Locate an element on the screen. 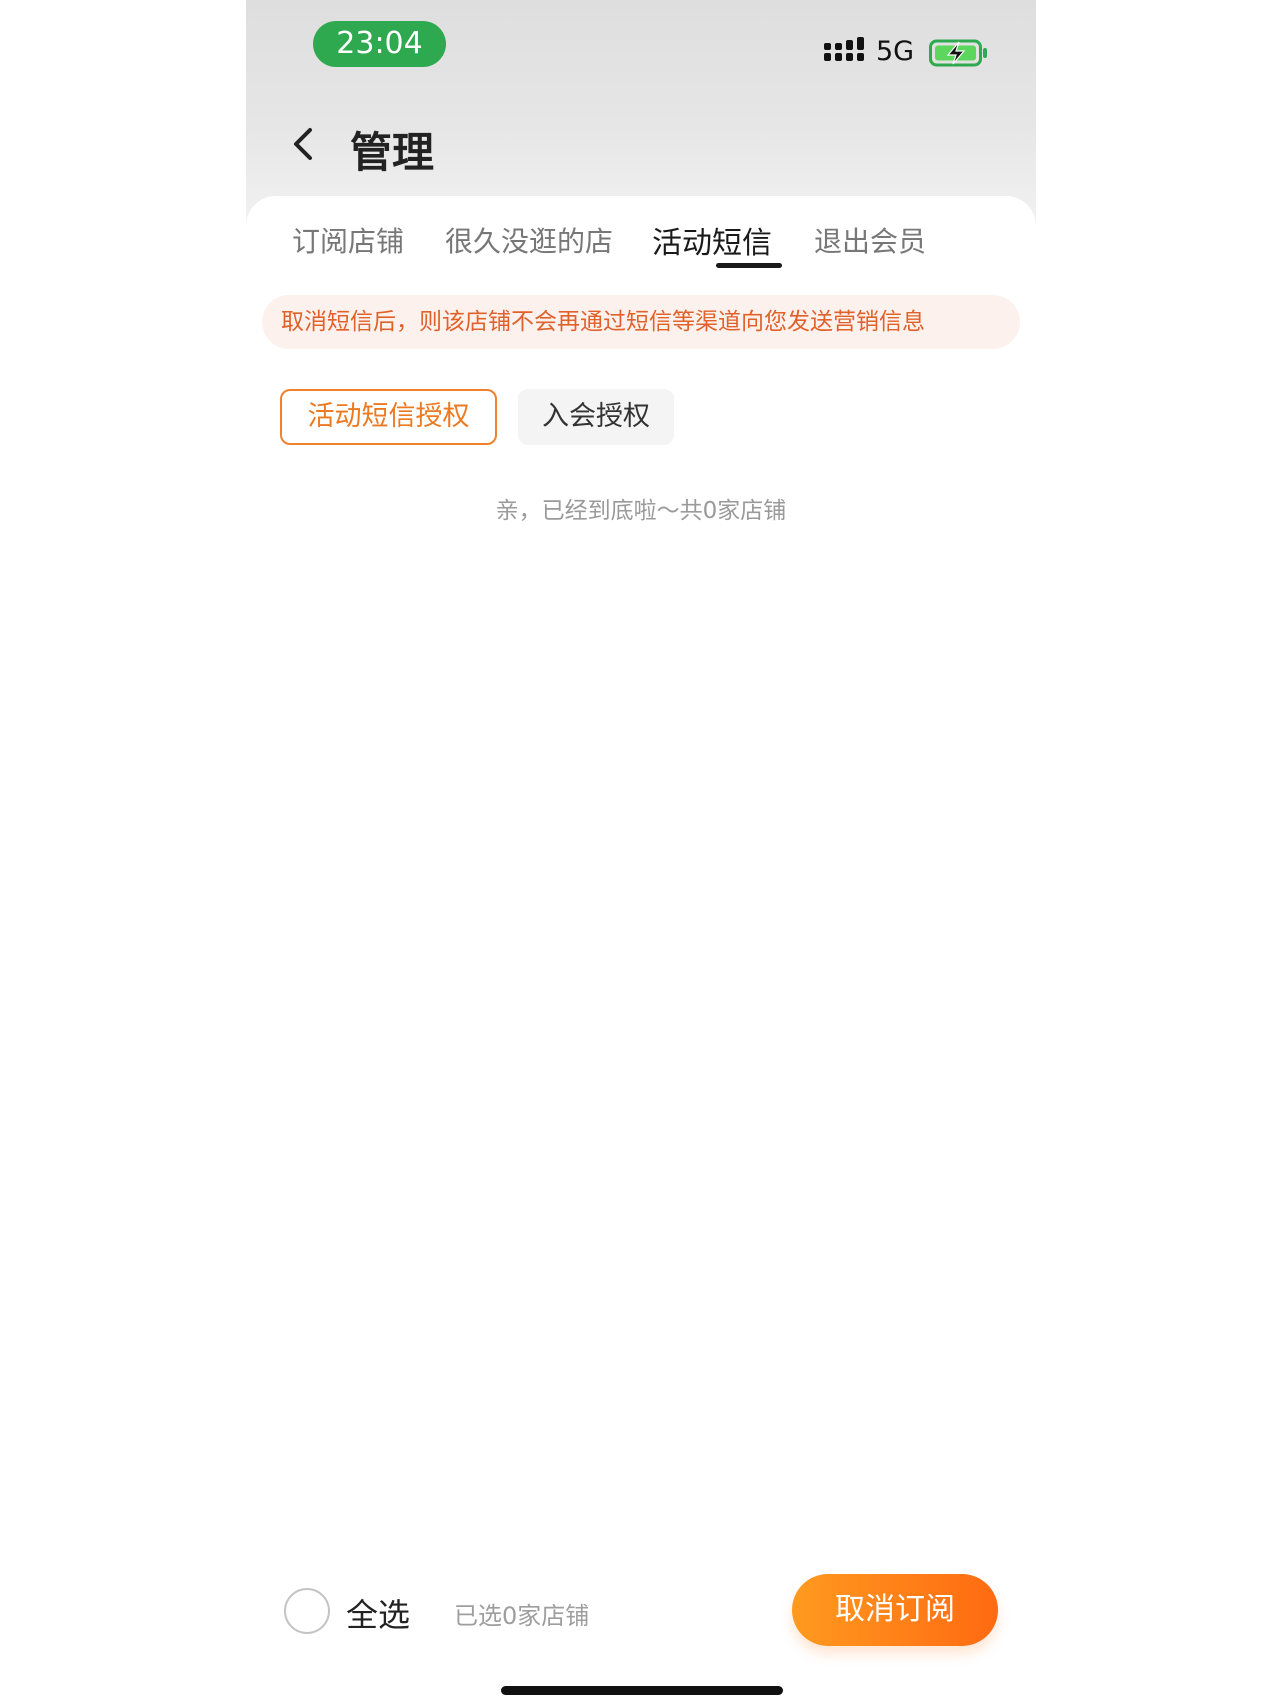  tab-exit-membership: 退出会员 is located at coordinates (870, 240).